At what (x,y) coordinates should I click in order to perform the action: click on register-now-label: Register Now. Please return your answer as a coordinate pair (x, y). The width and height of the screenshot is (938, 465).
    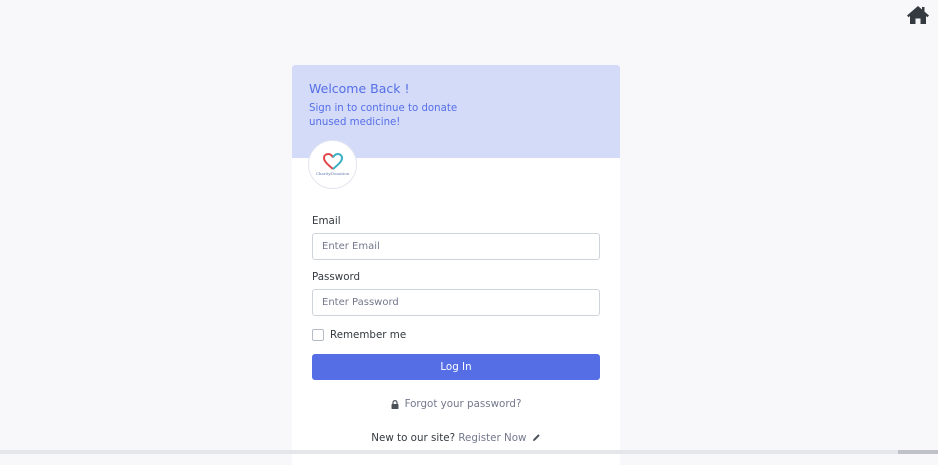
    Looking at the image, I should click on (492, 438).